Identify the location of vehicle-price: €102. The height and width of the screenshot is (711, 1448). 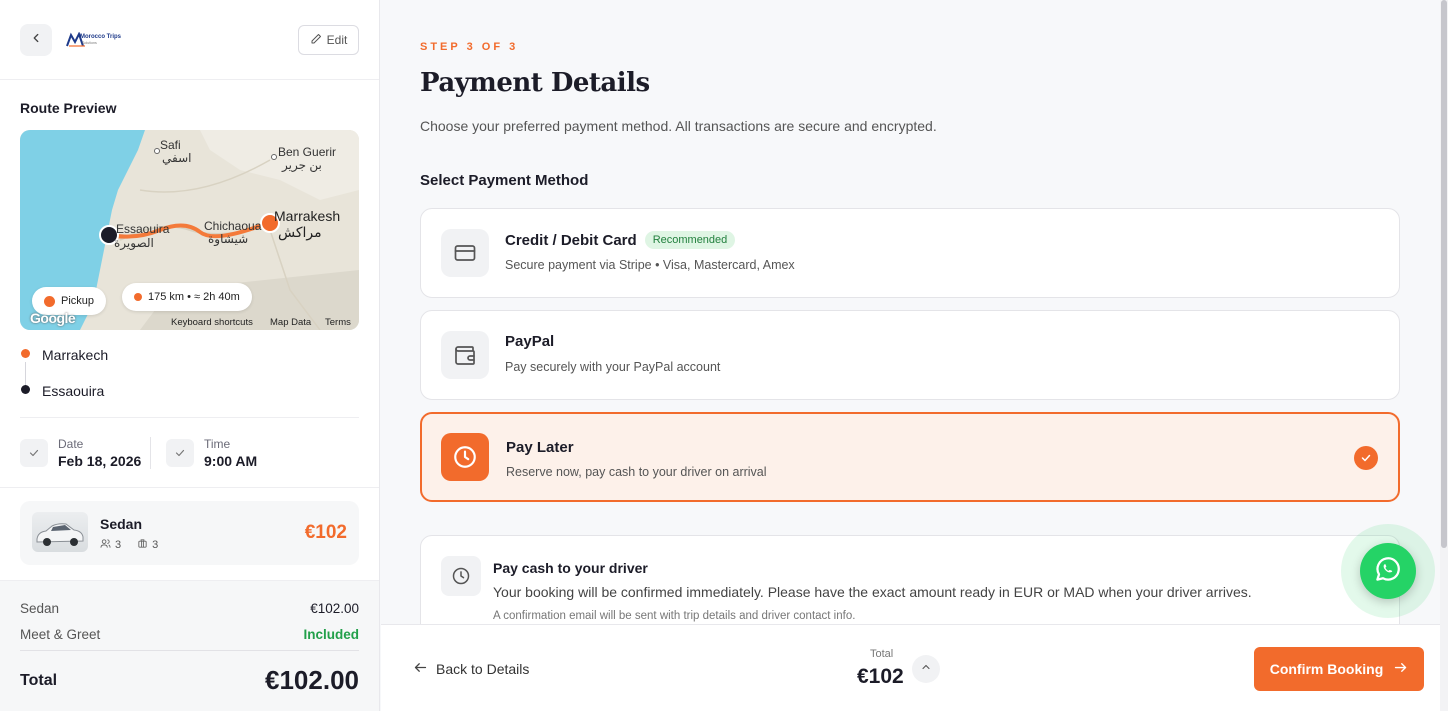
(325, 532).